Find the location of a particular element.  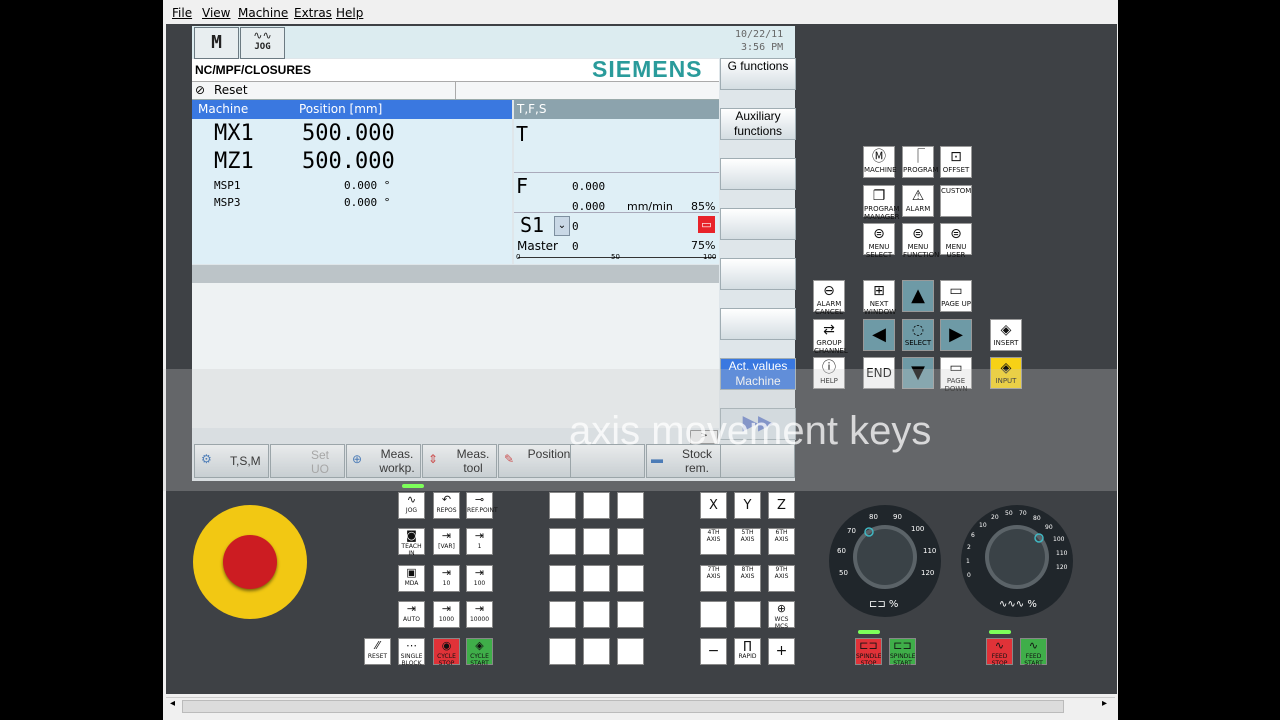

alarm-key: ⚠ ALARM is located at coordinates (918, 201).